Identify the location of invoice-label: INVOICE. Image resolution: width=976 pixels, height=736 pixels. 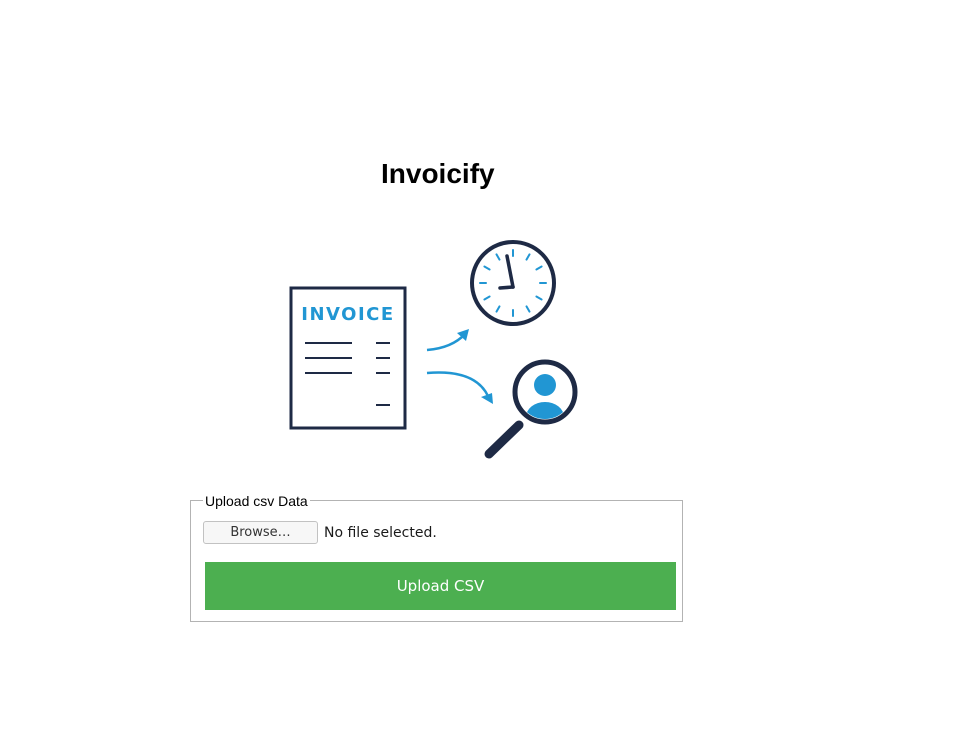
(347, 314).